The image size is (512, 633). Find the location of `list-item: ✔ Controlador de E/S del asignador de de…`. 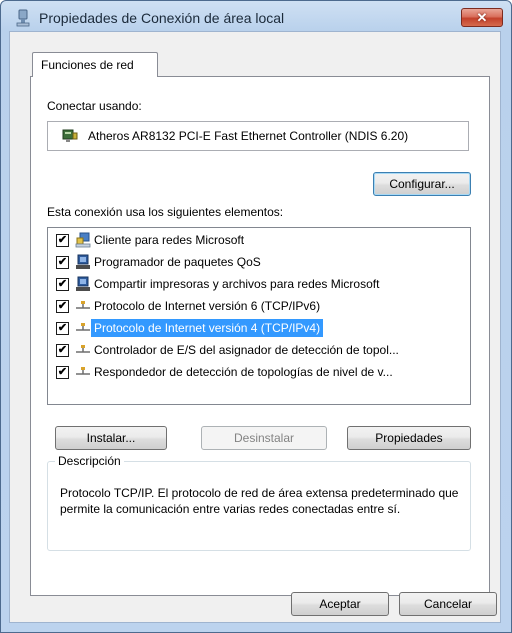

list-item: ✔ Controlador de E/S del asignador de de… is located at coordinates (258, 350).